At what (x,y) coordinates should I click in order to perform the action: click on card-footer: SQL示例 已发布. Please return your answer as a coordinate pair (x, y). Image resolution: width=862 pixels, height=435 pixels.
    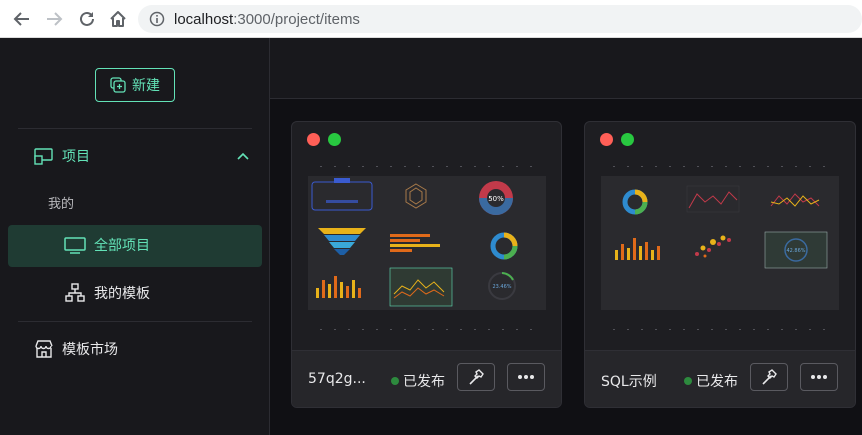
    Looking at the image, I should click on (720, 378).